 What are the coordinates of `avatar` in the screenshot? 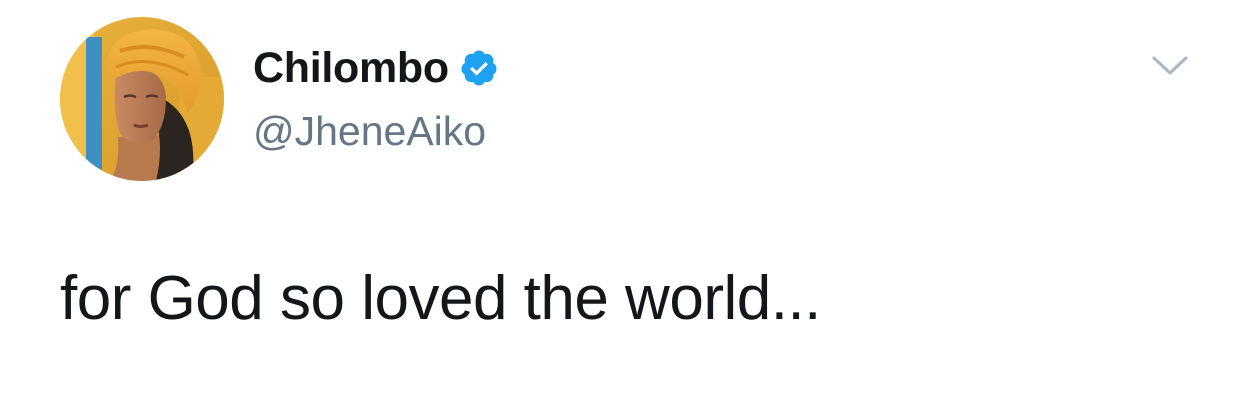 It's located at (142, 99).